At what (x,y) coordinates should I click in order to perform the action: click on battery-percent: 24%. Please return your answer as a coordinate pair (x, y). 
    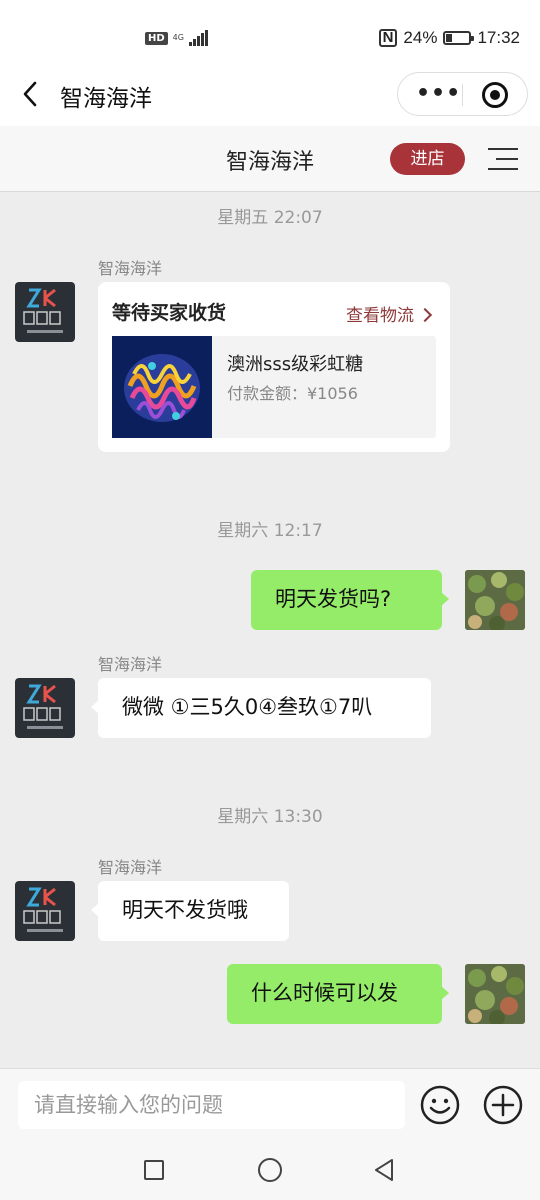
    Looking at the image, I should click on (420, 37).